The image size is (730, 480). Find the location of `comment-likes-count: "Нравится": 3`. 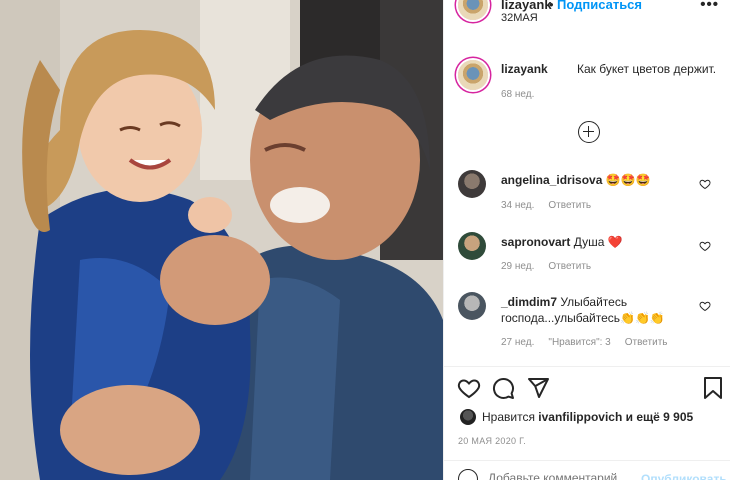

comment-likes-count: "Нравится": 3 is located at coordinates (579, 342).